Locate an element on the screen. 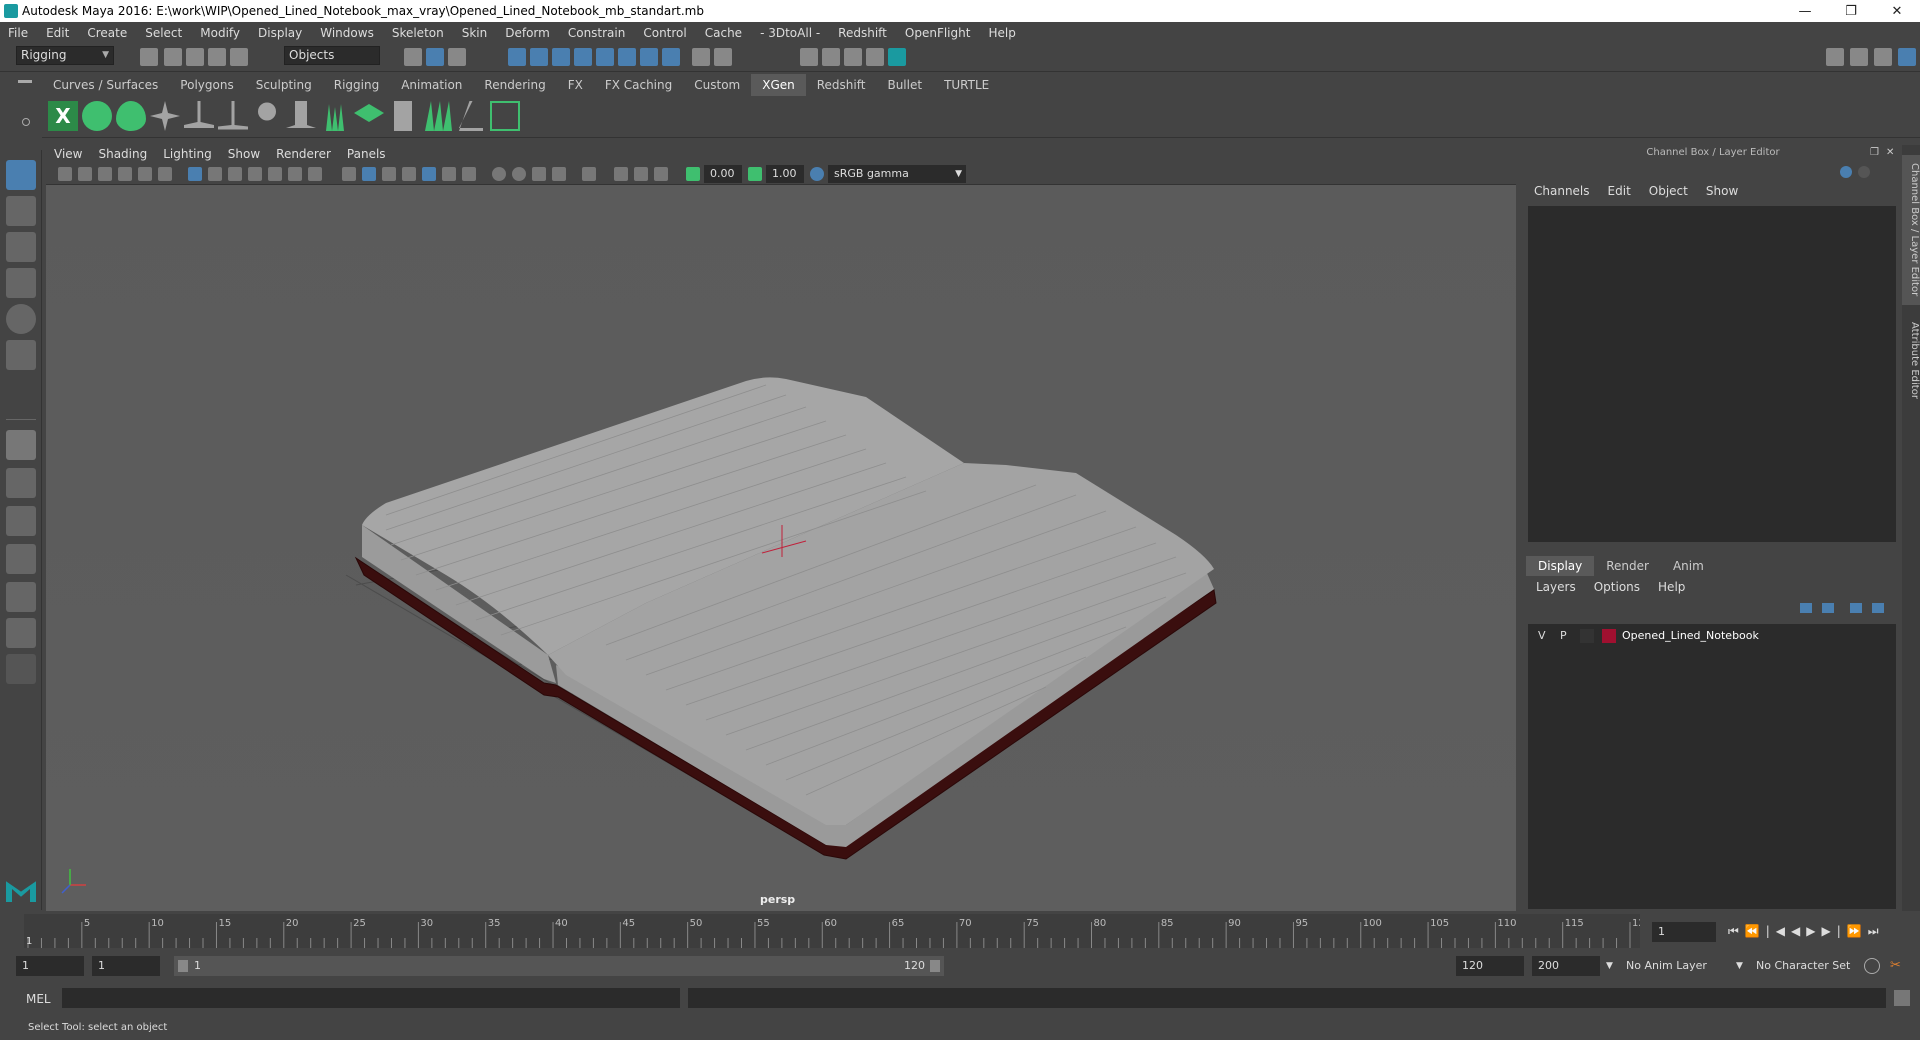  select-tool-icon is located at coordinates (21, 175).